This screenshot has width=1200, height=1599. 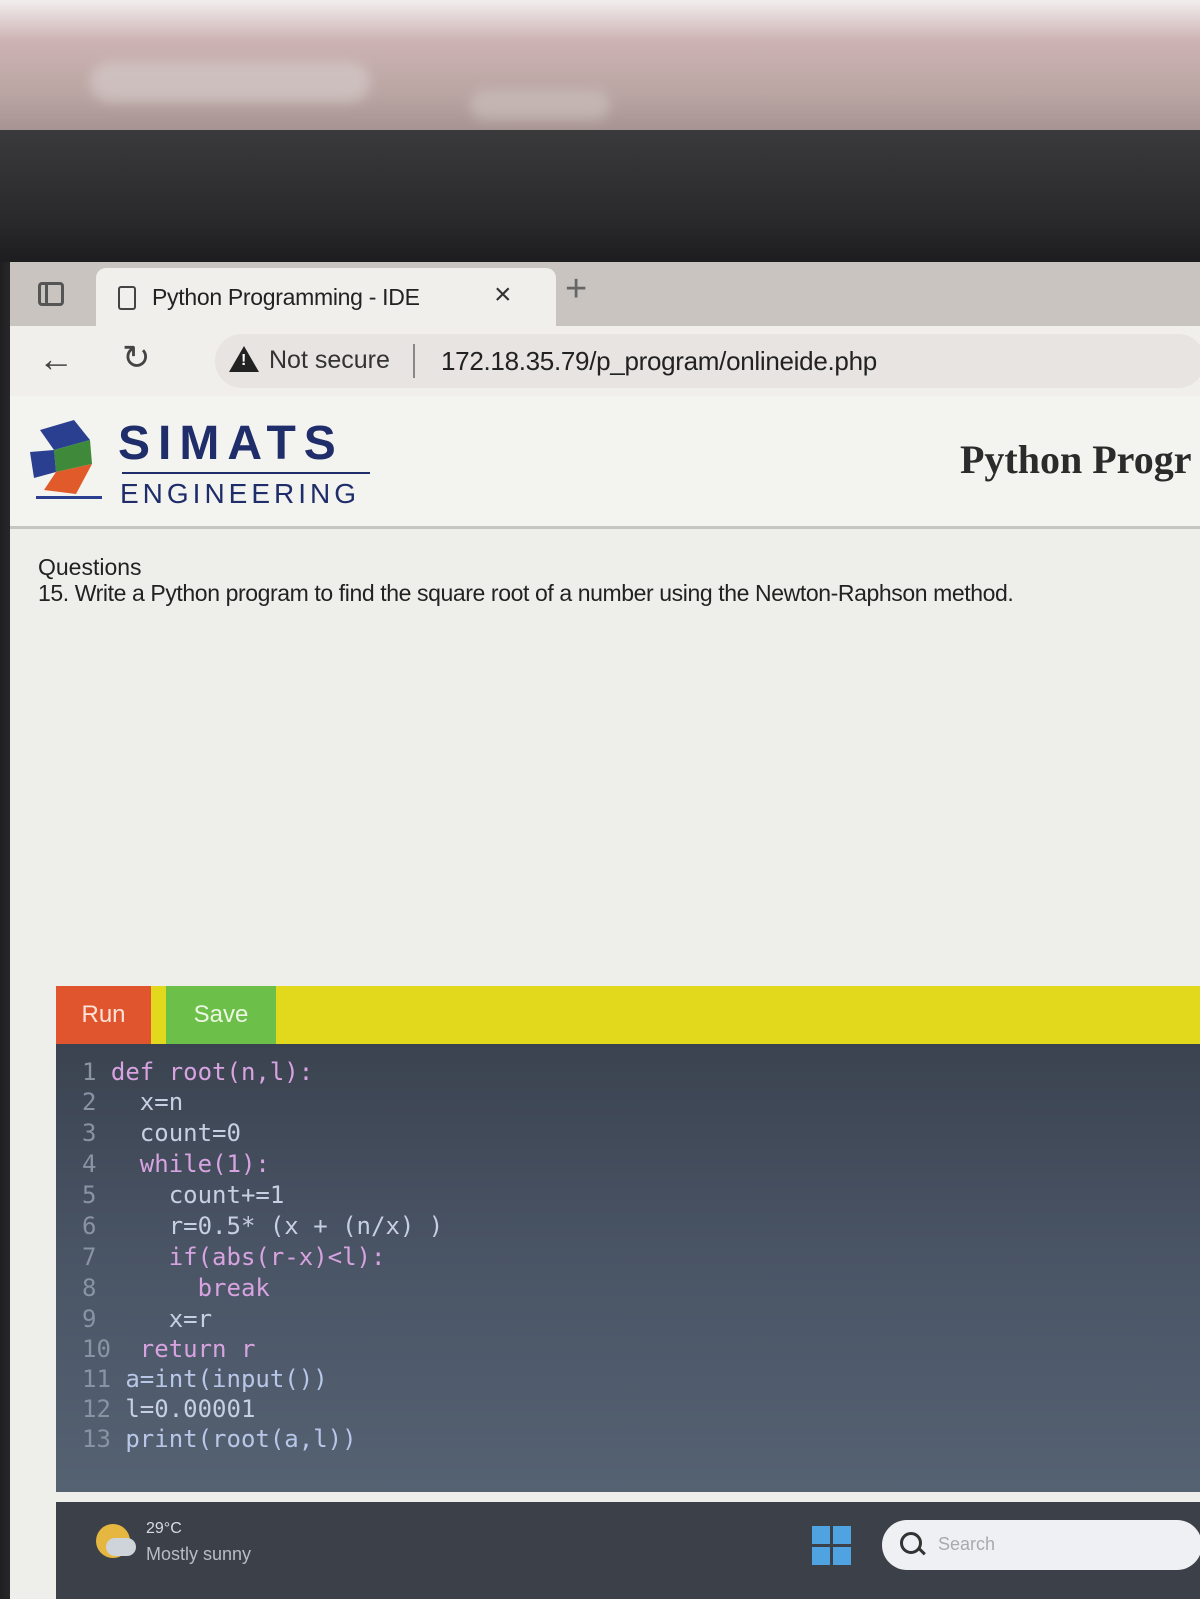 What do you see at coordinates (212, 1072) in the screenshot?
I see `code-text: def root(n,l):` at bounding box center [212, 1072].